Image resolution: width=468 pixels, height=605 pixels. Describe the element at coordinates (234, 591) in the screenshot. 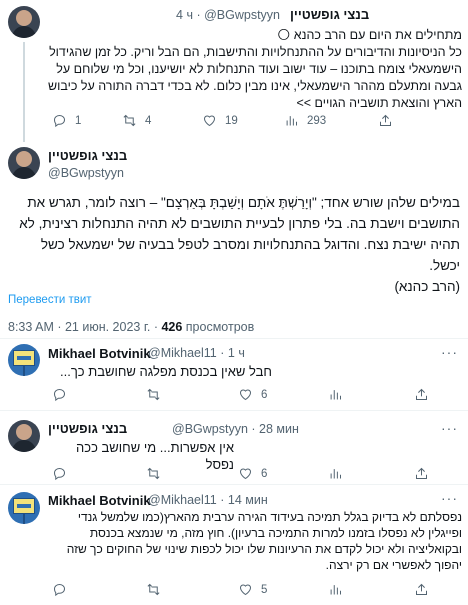

I see `tweet-actions: 5` at that location.